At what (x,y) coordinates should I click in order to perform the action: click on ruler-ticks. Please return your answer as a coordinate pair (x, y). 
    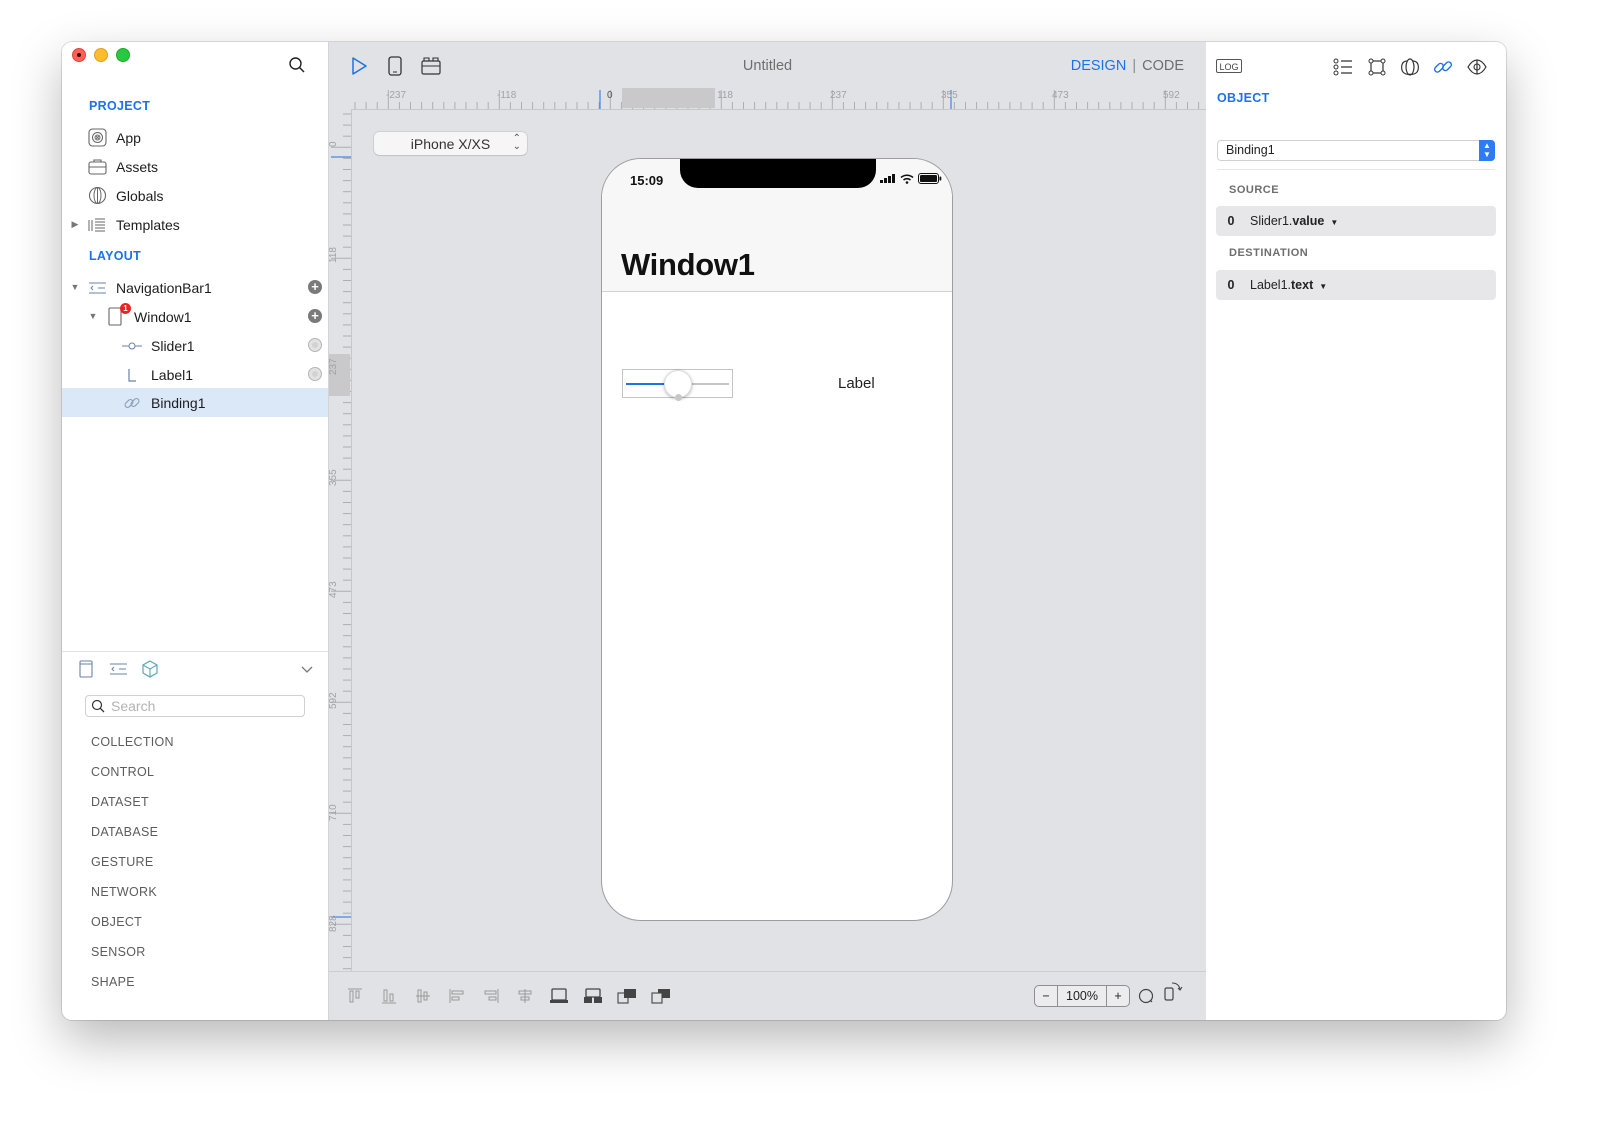
    Looking at the image, I should click on (777, 99).